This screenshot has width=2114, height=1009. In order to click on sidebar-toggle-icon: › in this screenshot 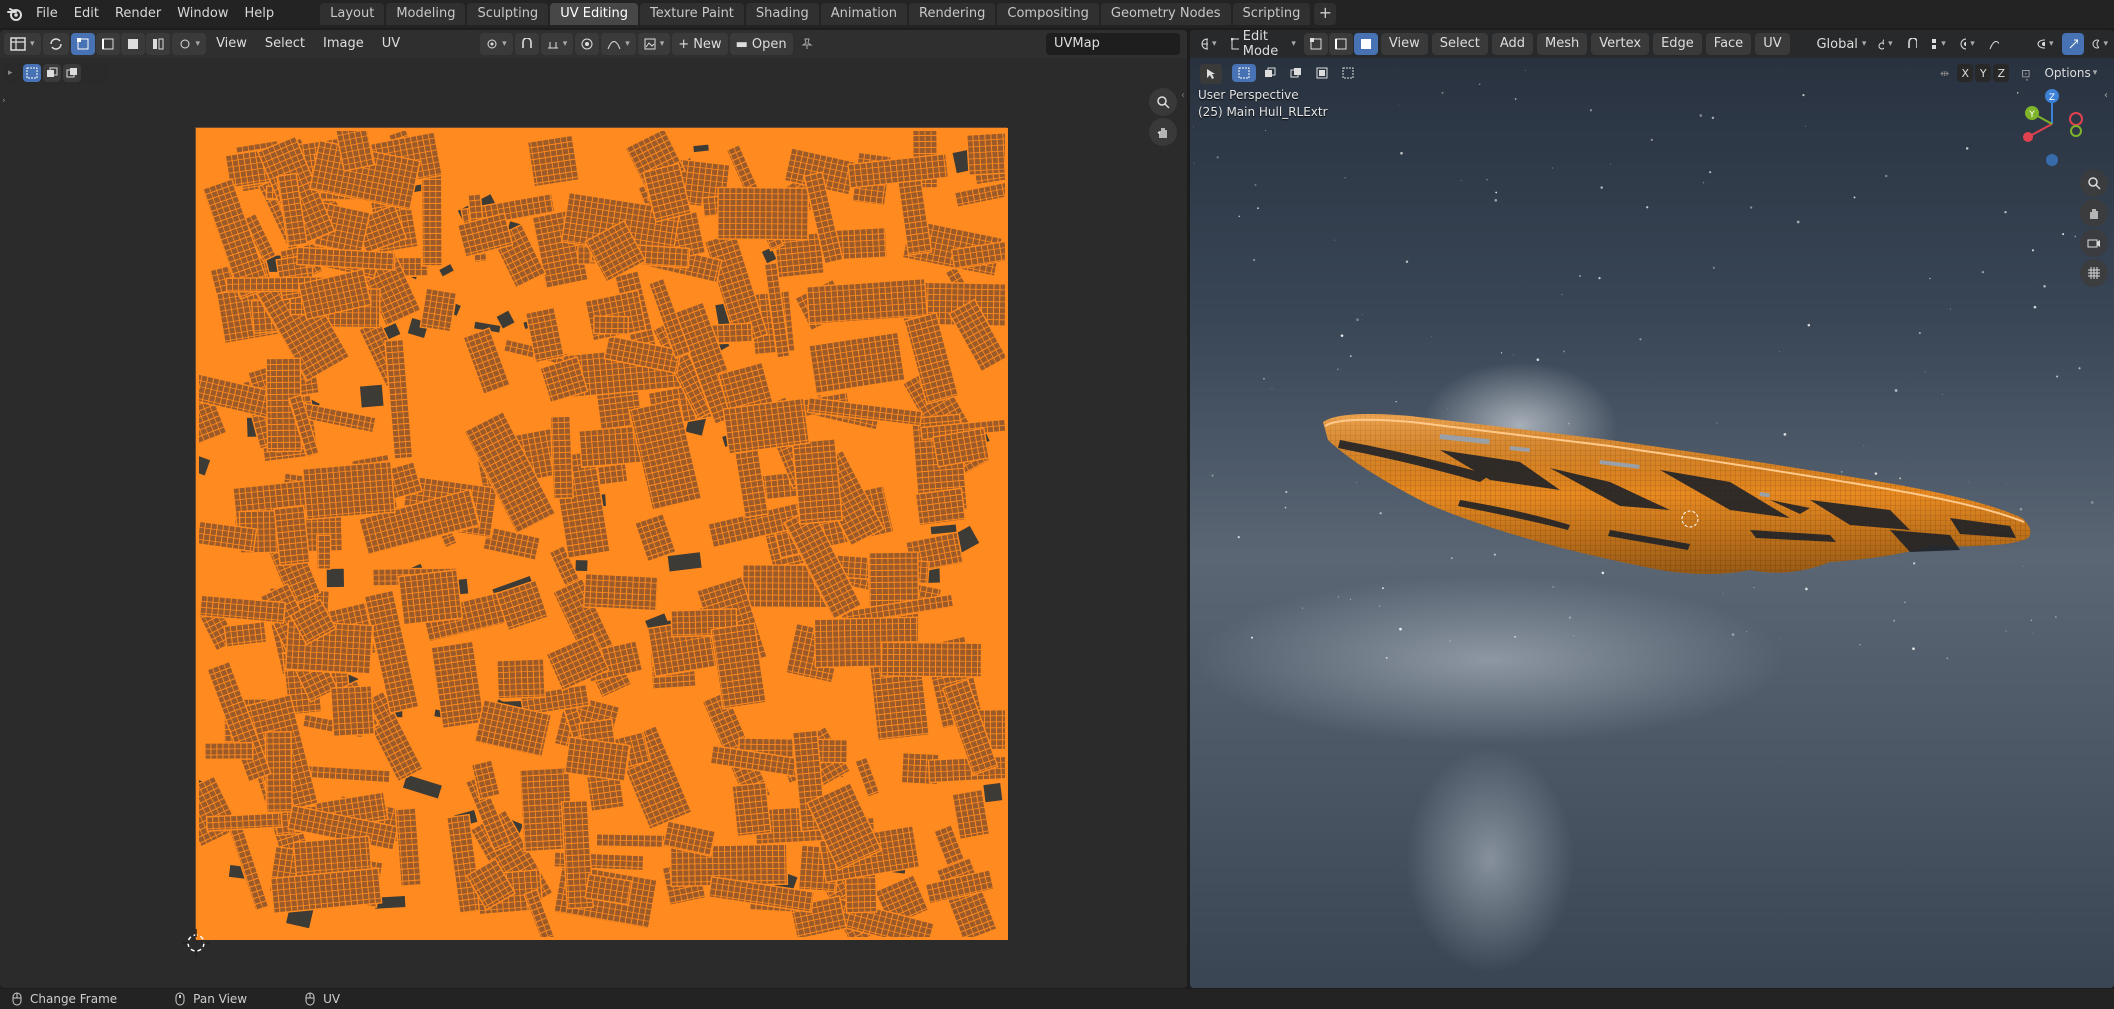, I will do `click(4, 101)`.